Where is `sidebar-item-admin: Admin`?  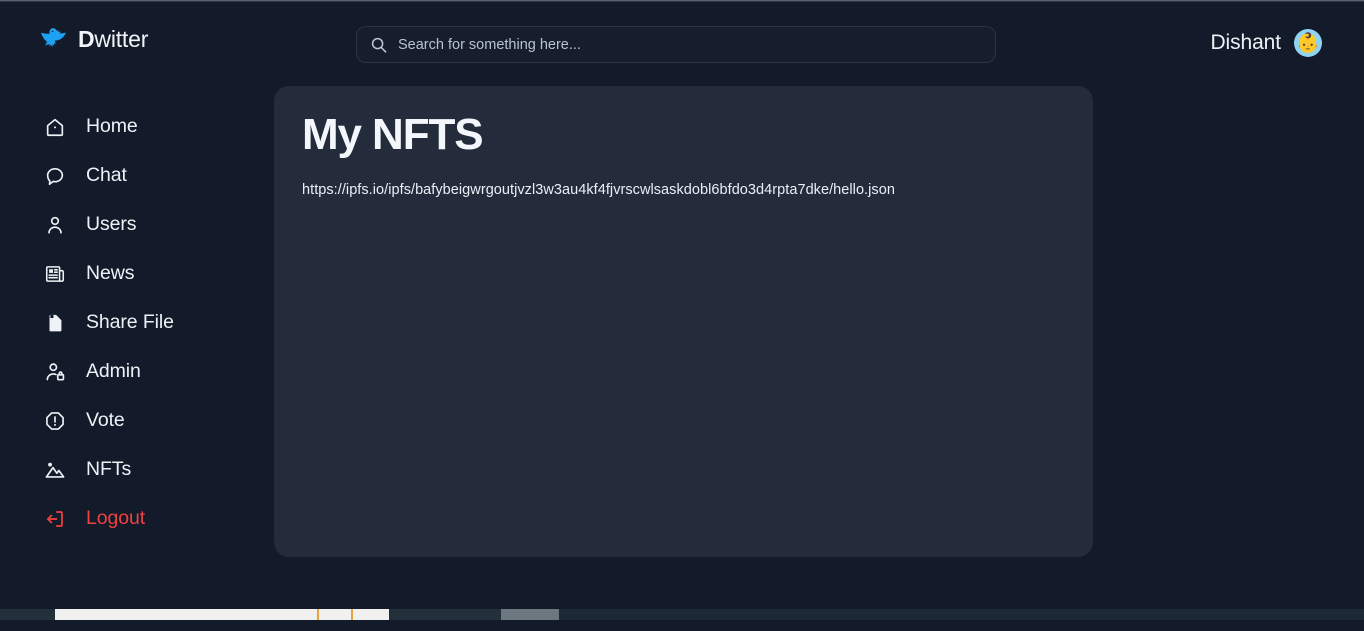
sidebar-item-admin: Admin is located at coordinates (137, 371).